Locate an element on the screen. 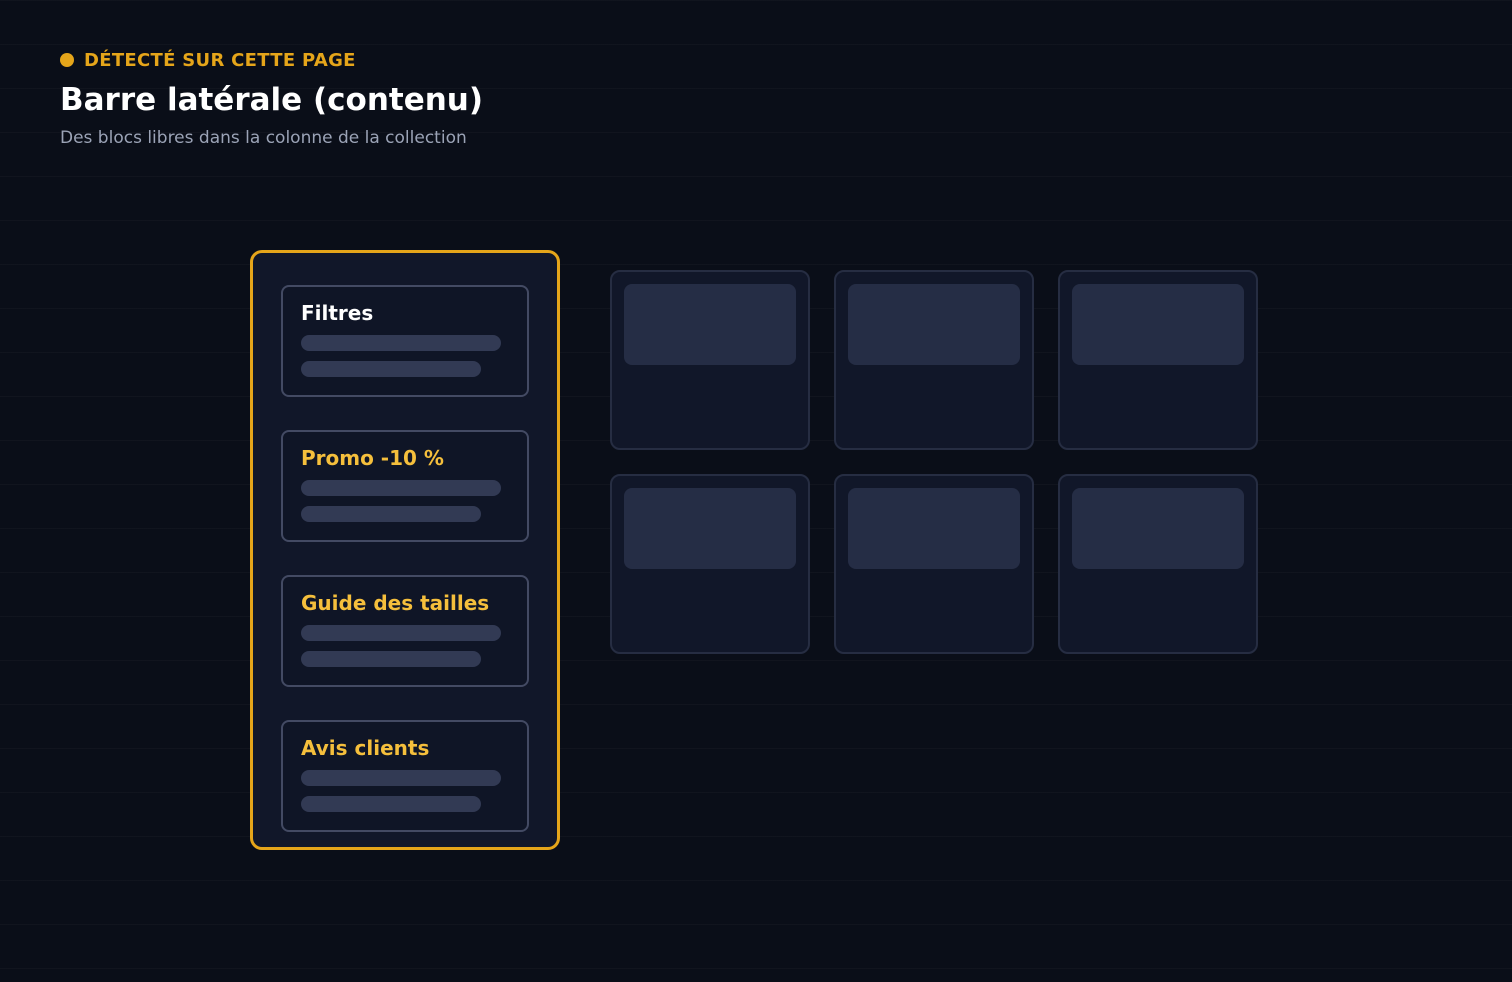  sidebar-block-reviews: Avis clients is located at coordinates (405, 776).